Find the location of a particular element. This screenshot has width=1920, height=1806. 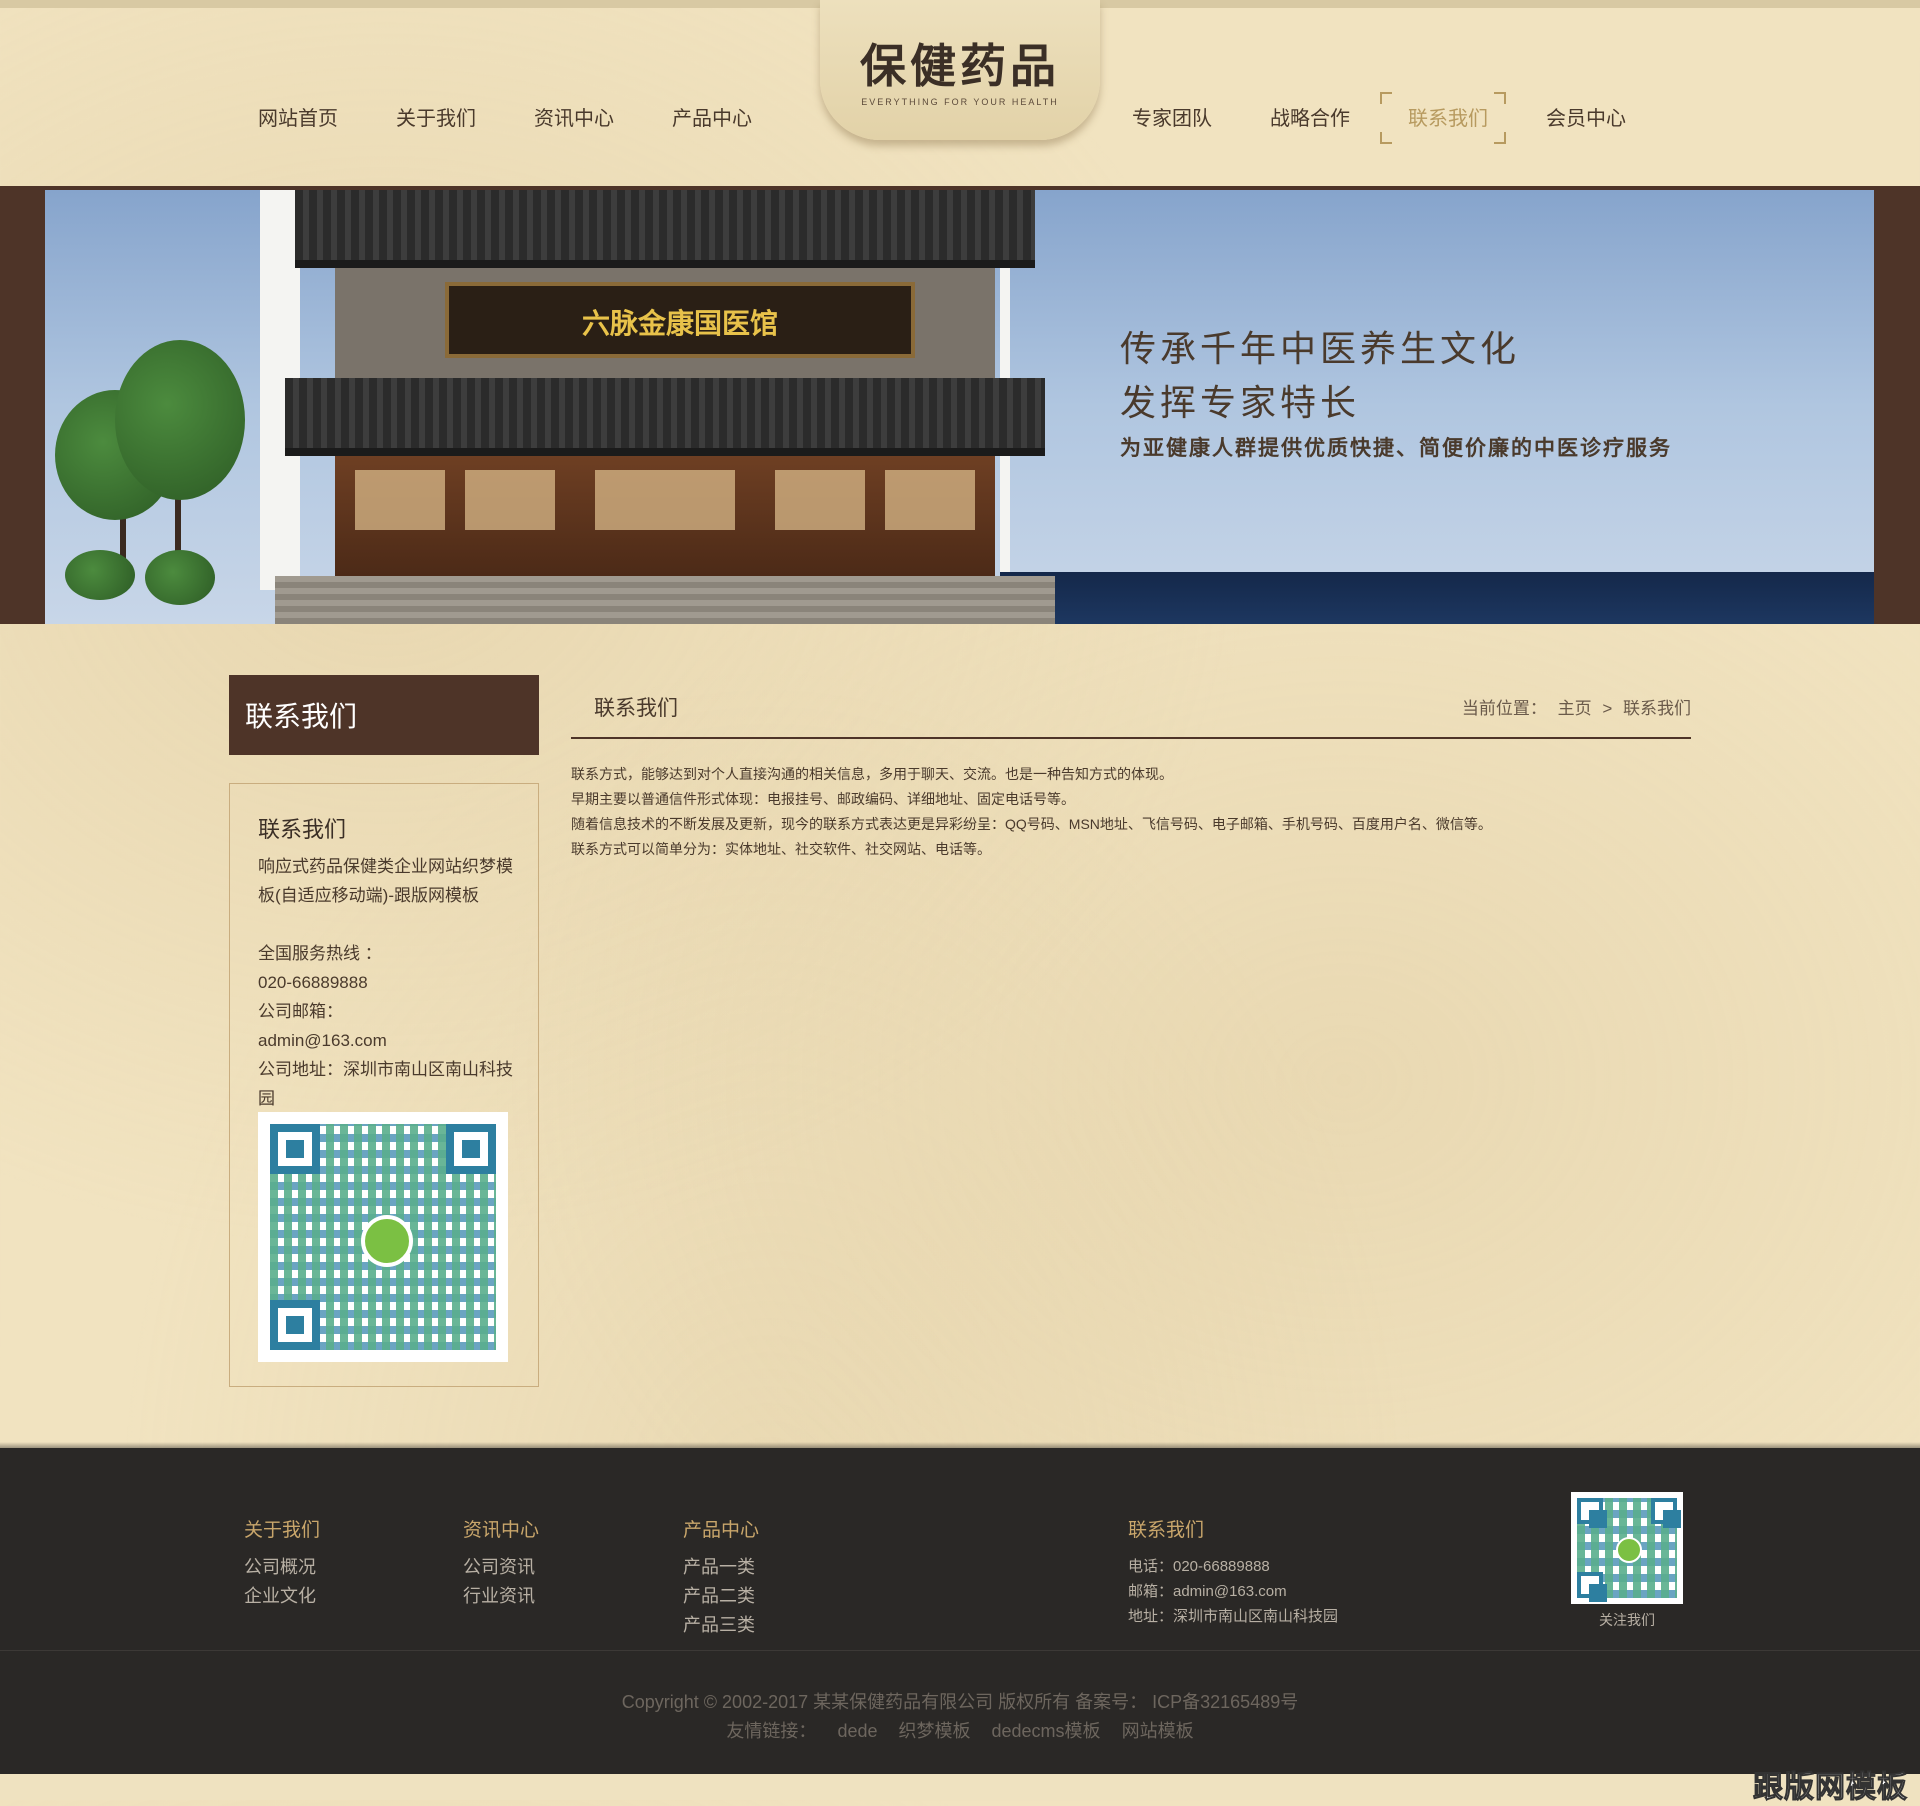

footer-link: 产品二类 is located at coordinates (719, 1595).